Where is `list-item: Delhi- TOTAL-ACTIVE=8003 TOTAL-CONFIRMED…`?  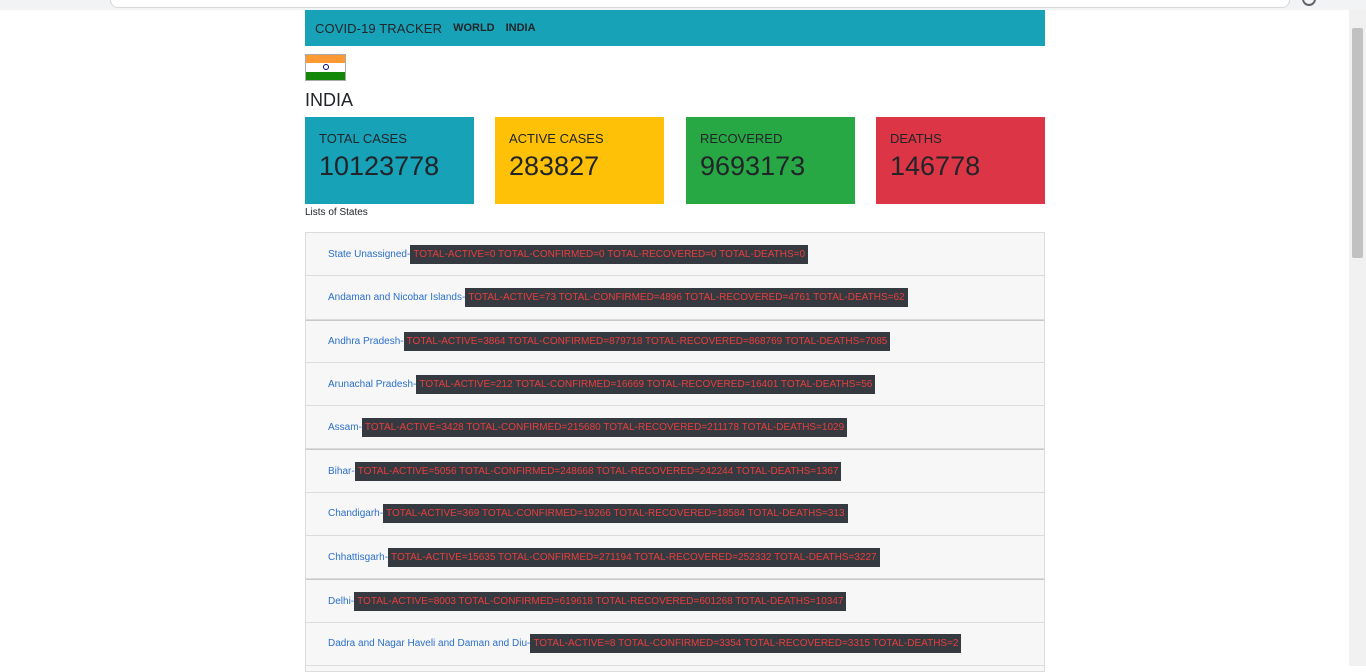 list-item: Delhi- TOTAL-ACTIVE=8003 TOTAL-CONFIRMED… is located at coordinates (675, 601).